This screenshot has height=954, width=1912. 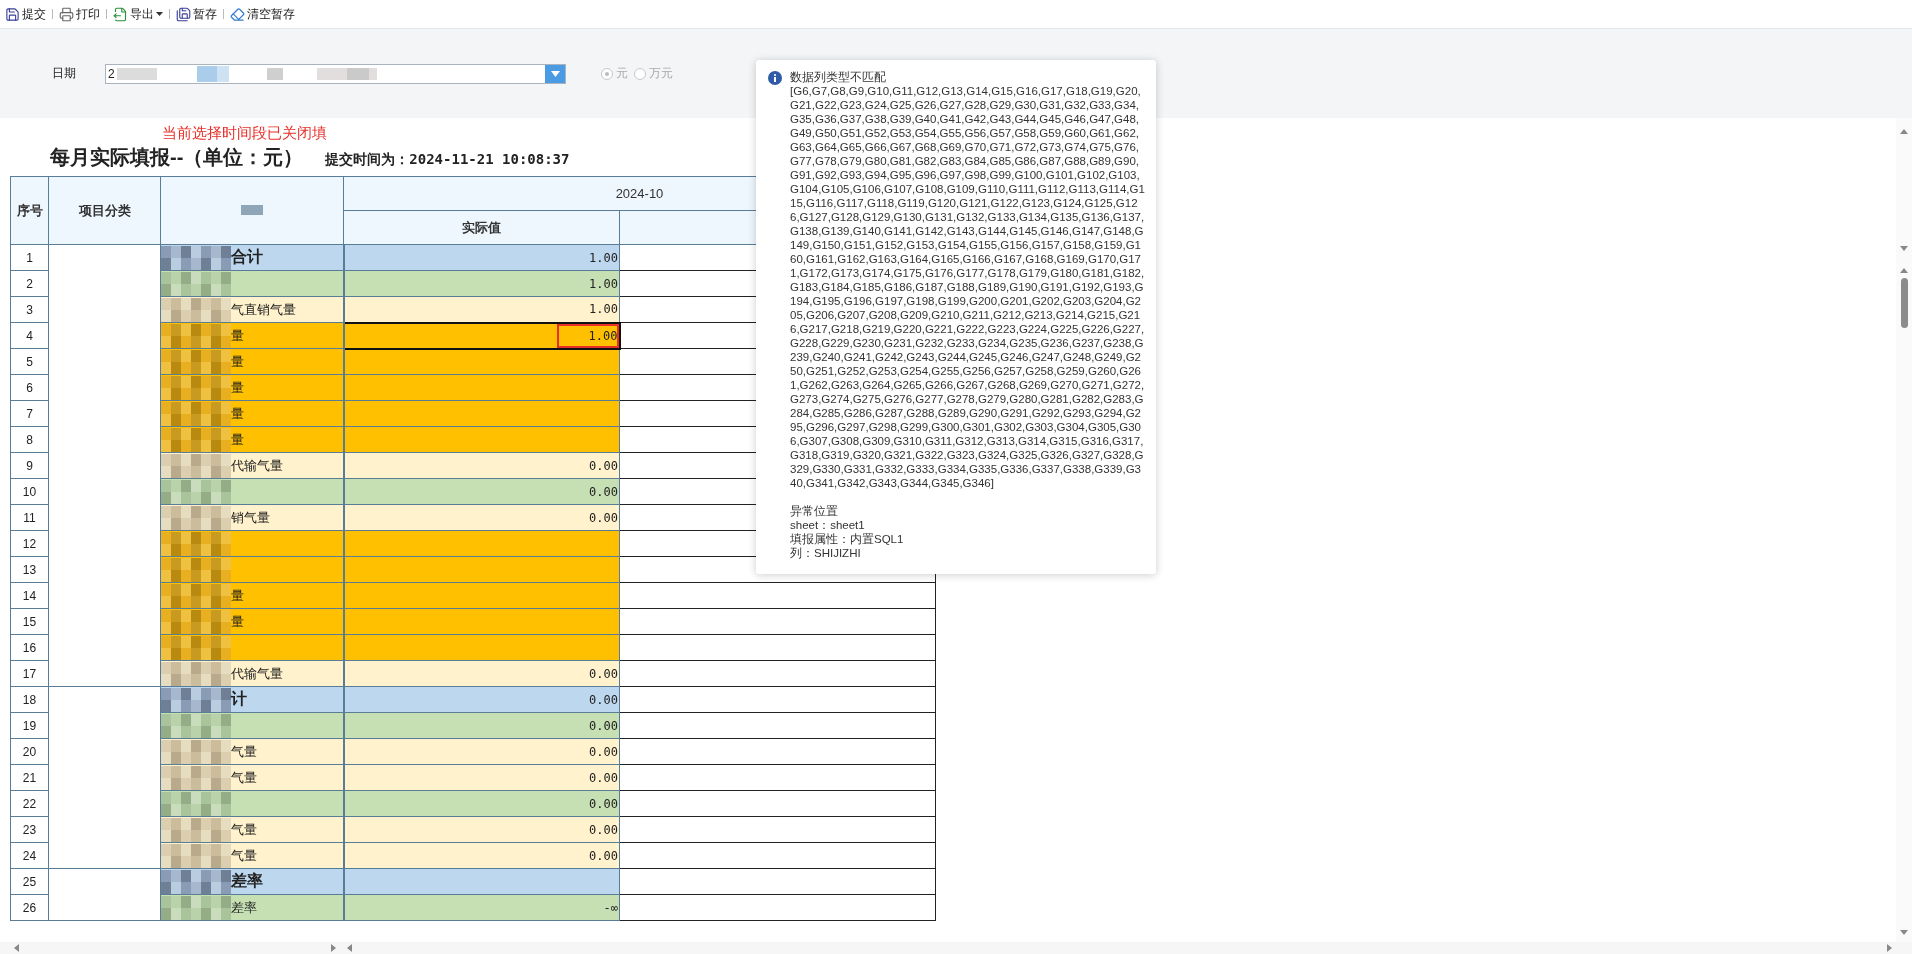 What do you see at coordinates (237, 14) in the screenshot?
I see `eraser-icon` at bounding box center [237, 14].